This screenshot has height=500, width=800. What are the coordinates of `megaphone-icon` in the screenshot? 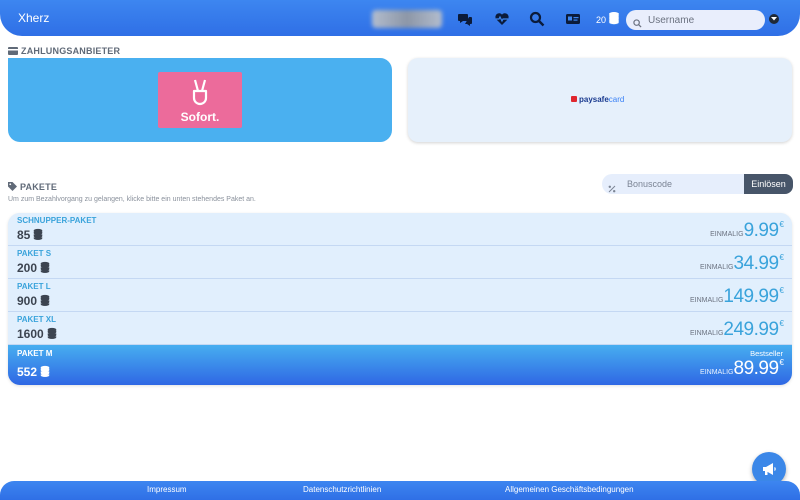 It's located at (769, 469).